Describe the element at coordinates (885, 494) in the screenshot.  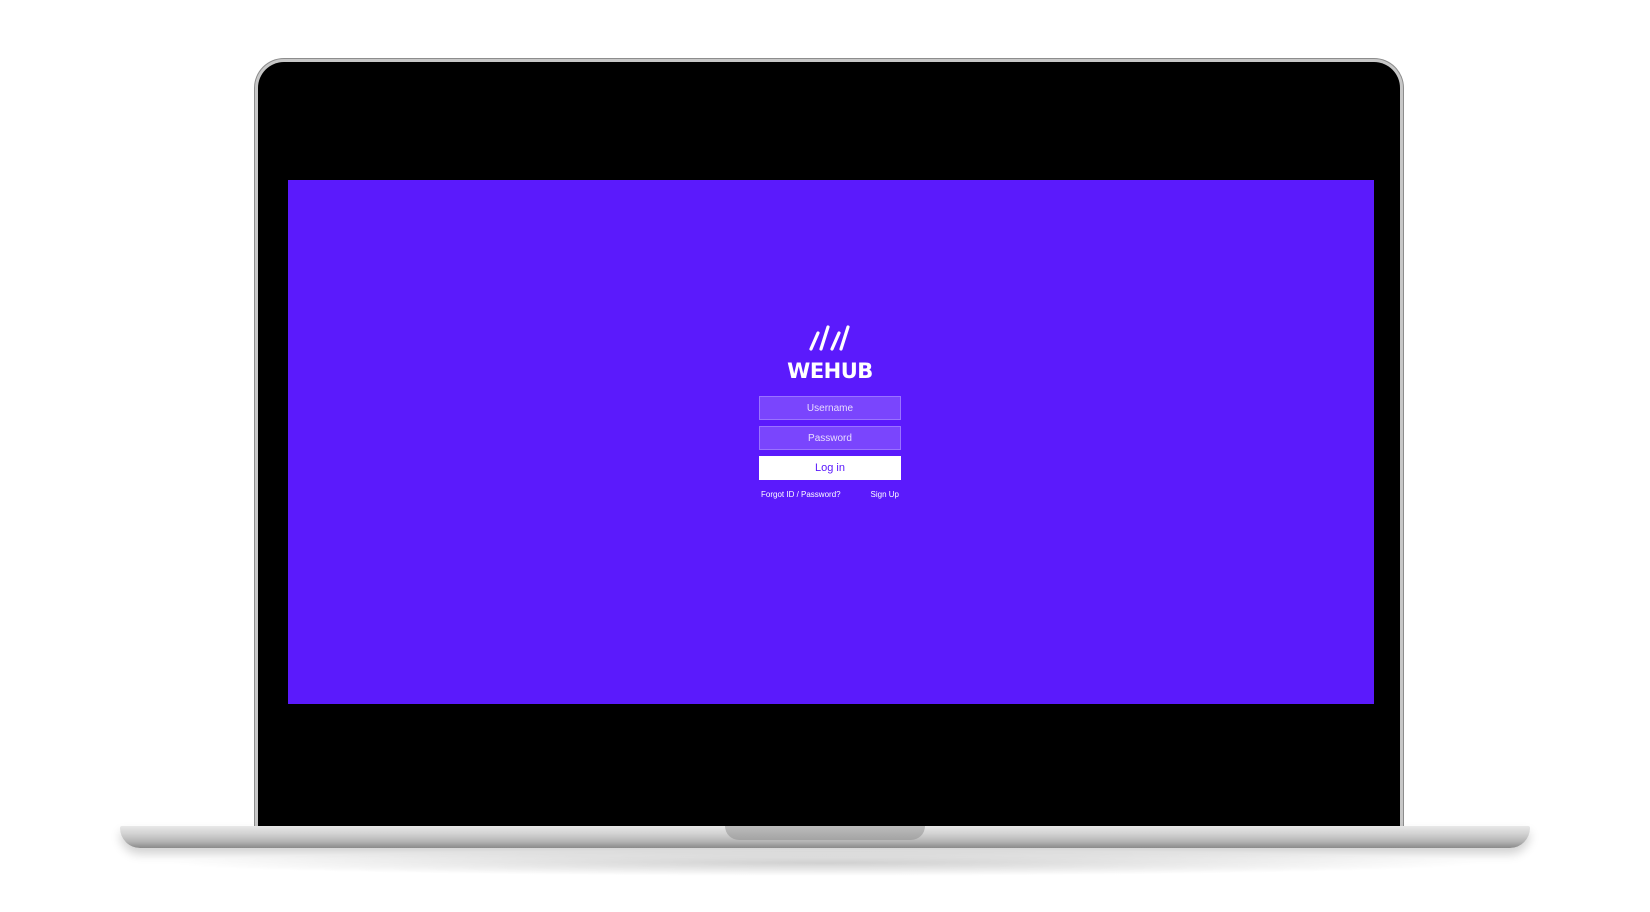
I see `sign-up-link: Sign Up` at that location.